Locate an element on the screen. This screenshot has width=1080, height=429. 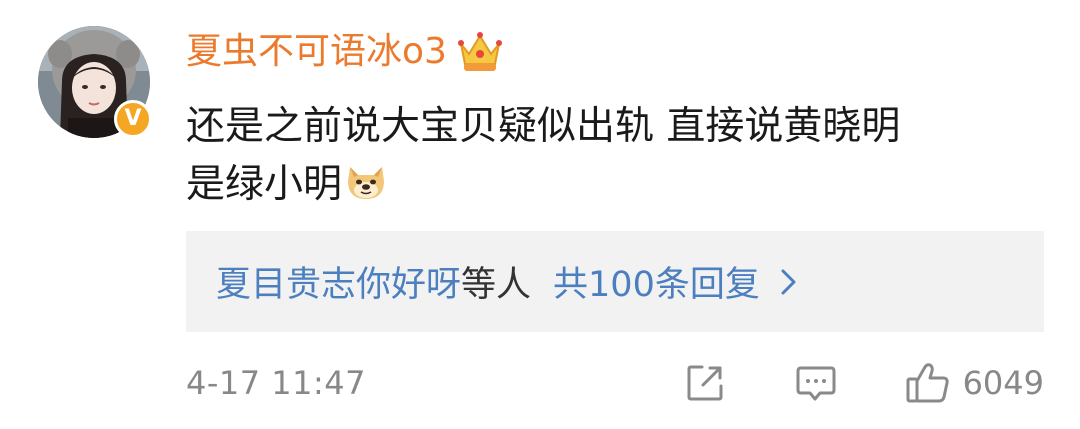
thumbs-up-icon is located at coordinates (927, 383).